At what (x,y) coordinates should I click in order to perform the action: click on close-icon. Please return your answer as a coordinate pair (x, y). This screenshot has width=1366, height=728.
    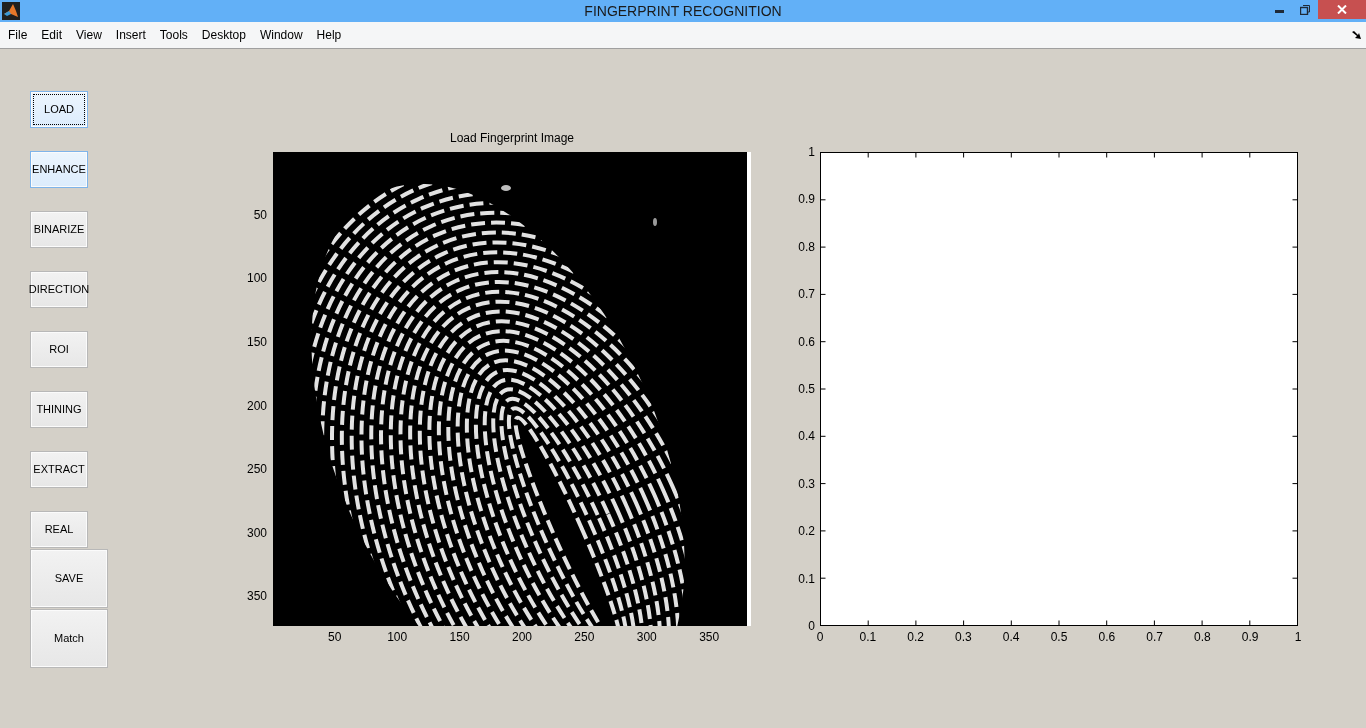
    Looking at the image, I should click on (1342, 9).